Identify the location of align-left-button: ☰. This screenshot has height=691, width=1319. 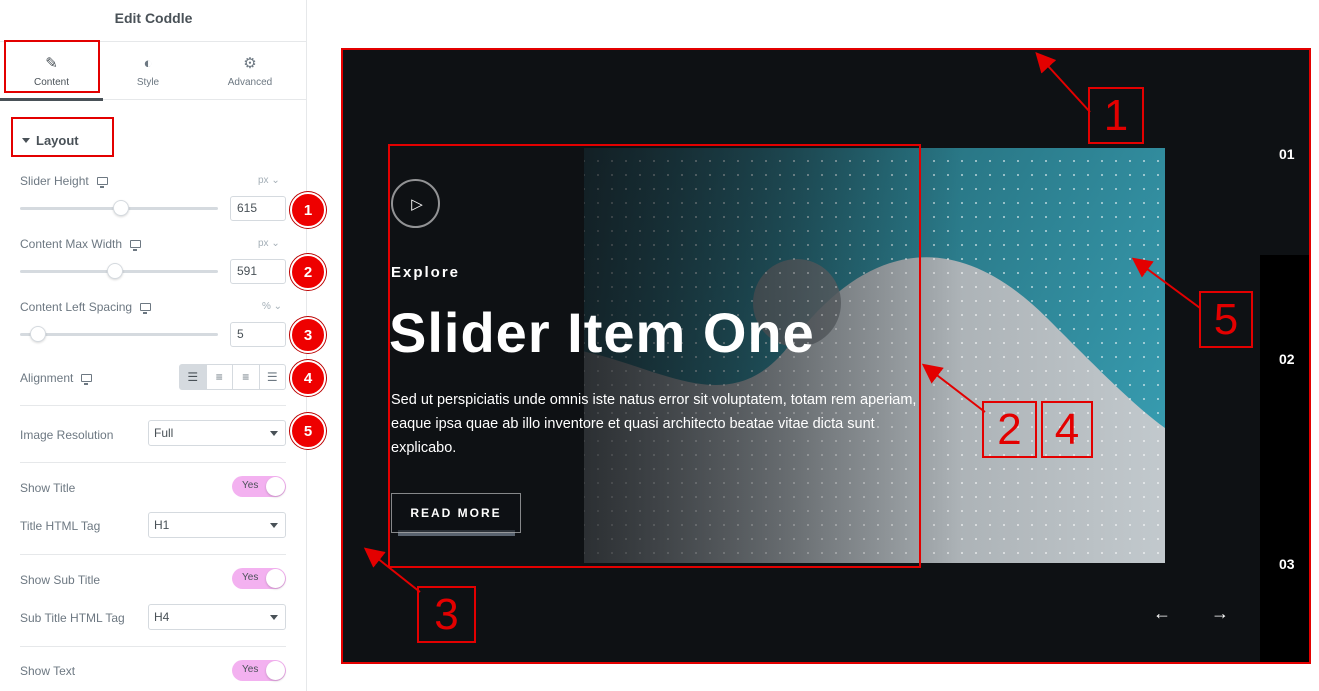
(193, 377).